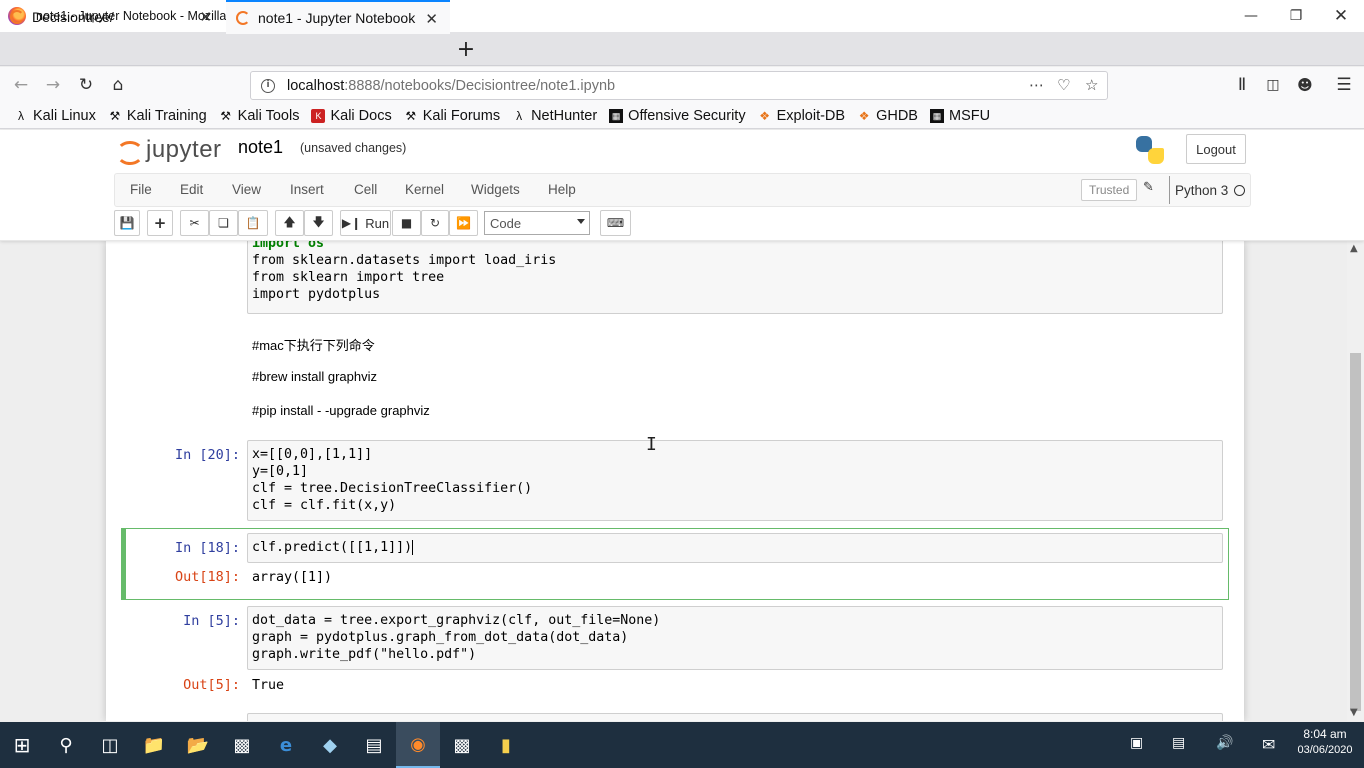 The height and width of the screenshot is (768, 1364). What do you see at coordinates (260, 147) in the screenshot?
I see `notebook-name: note1` at bounding box center [260, 147].